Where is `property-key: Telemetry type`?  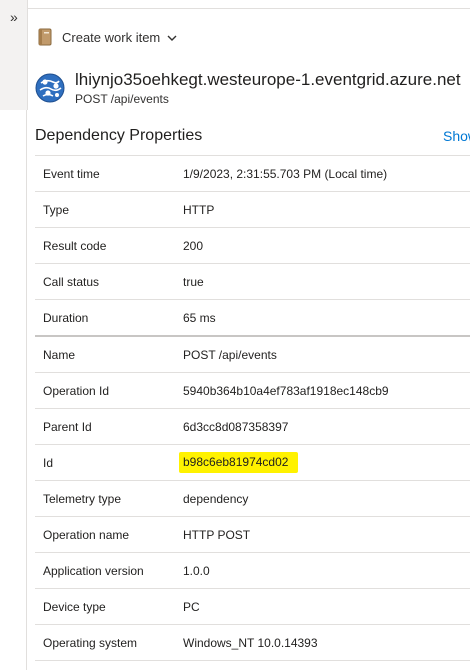
property-key: Telemetry type is located at coordinates (82, 498).